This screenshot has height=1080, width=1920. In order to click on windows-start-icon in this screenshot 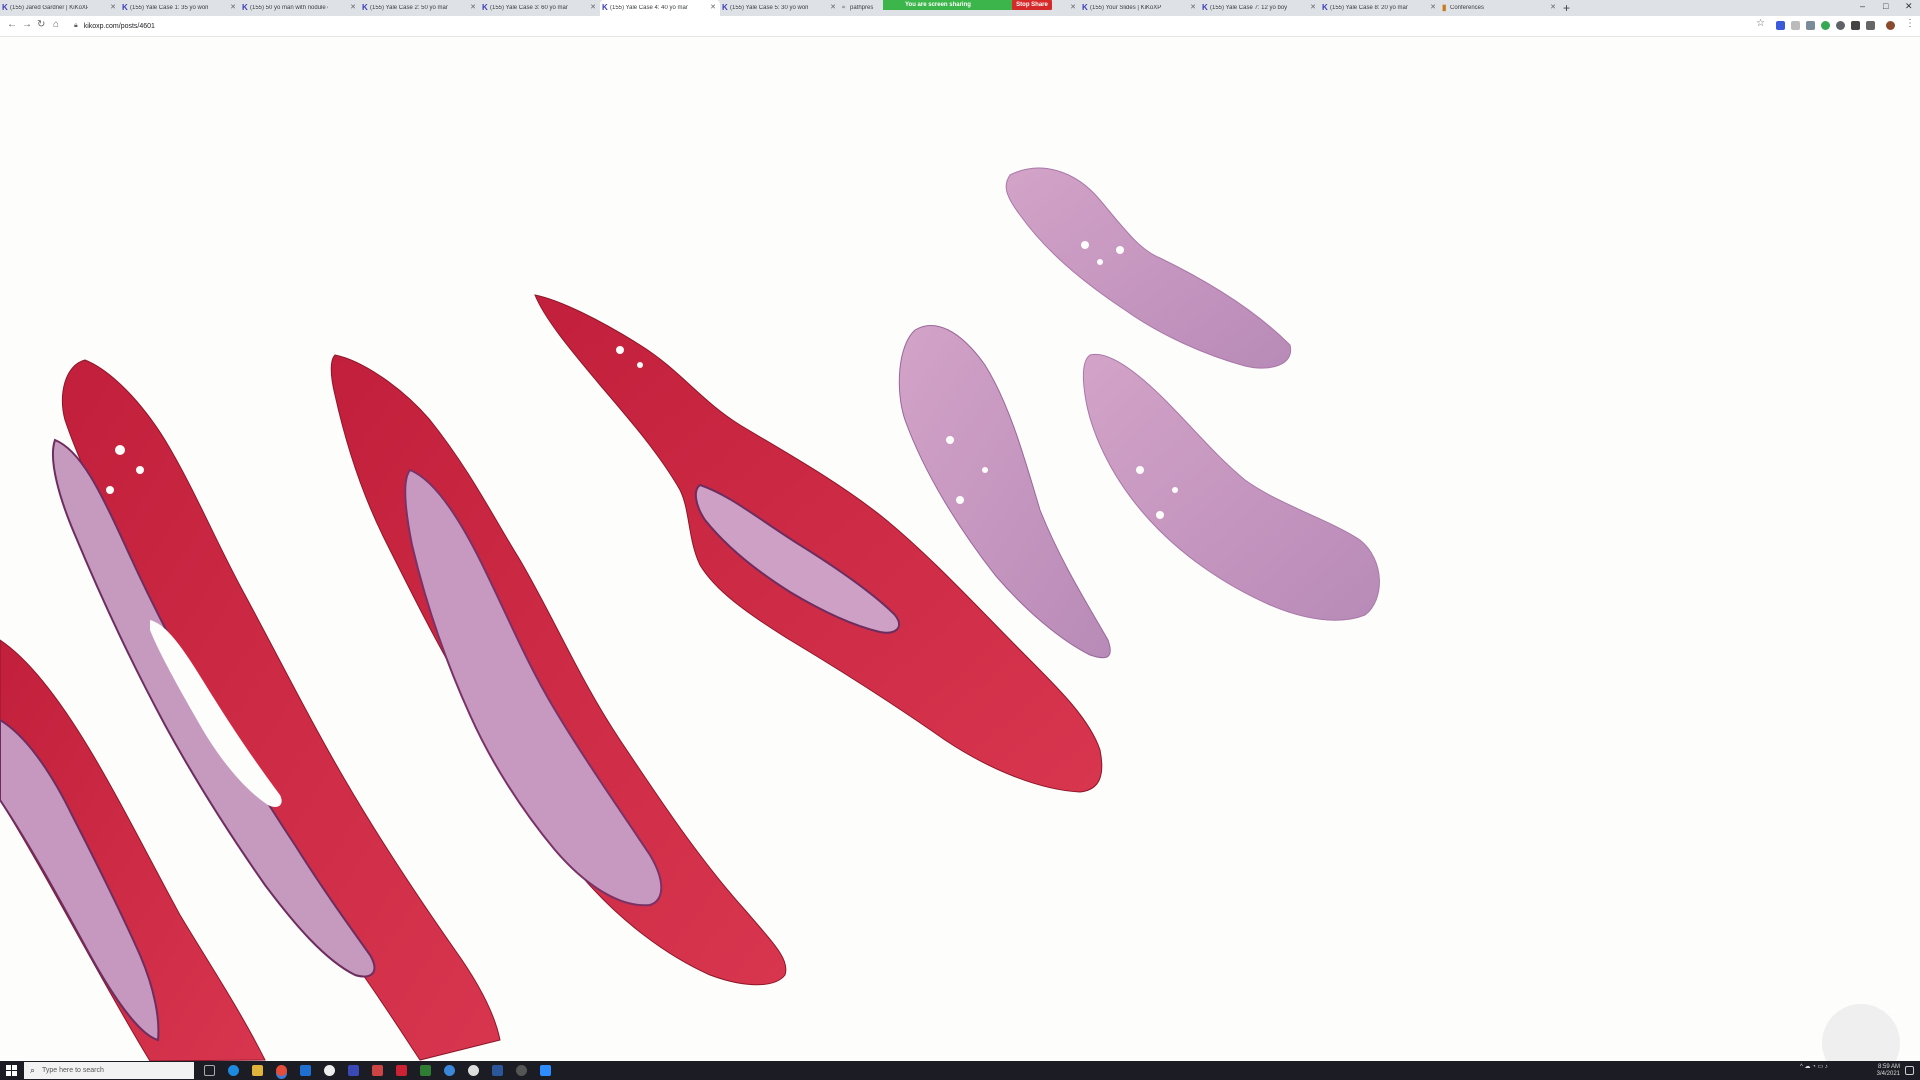, I will do `click(11, 1070)`.